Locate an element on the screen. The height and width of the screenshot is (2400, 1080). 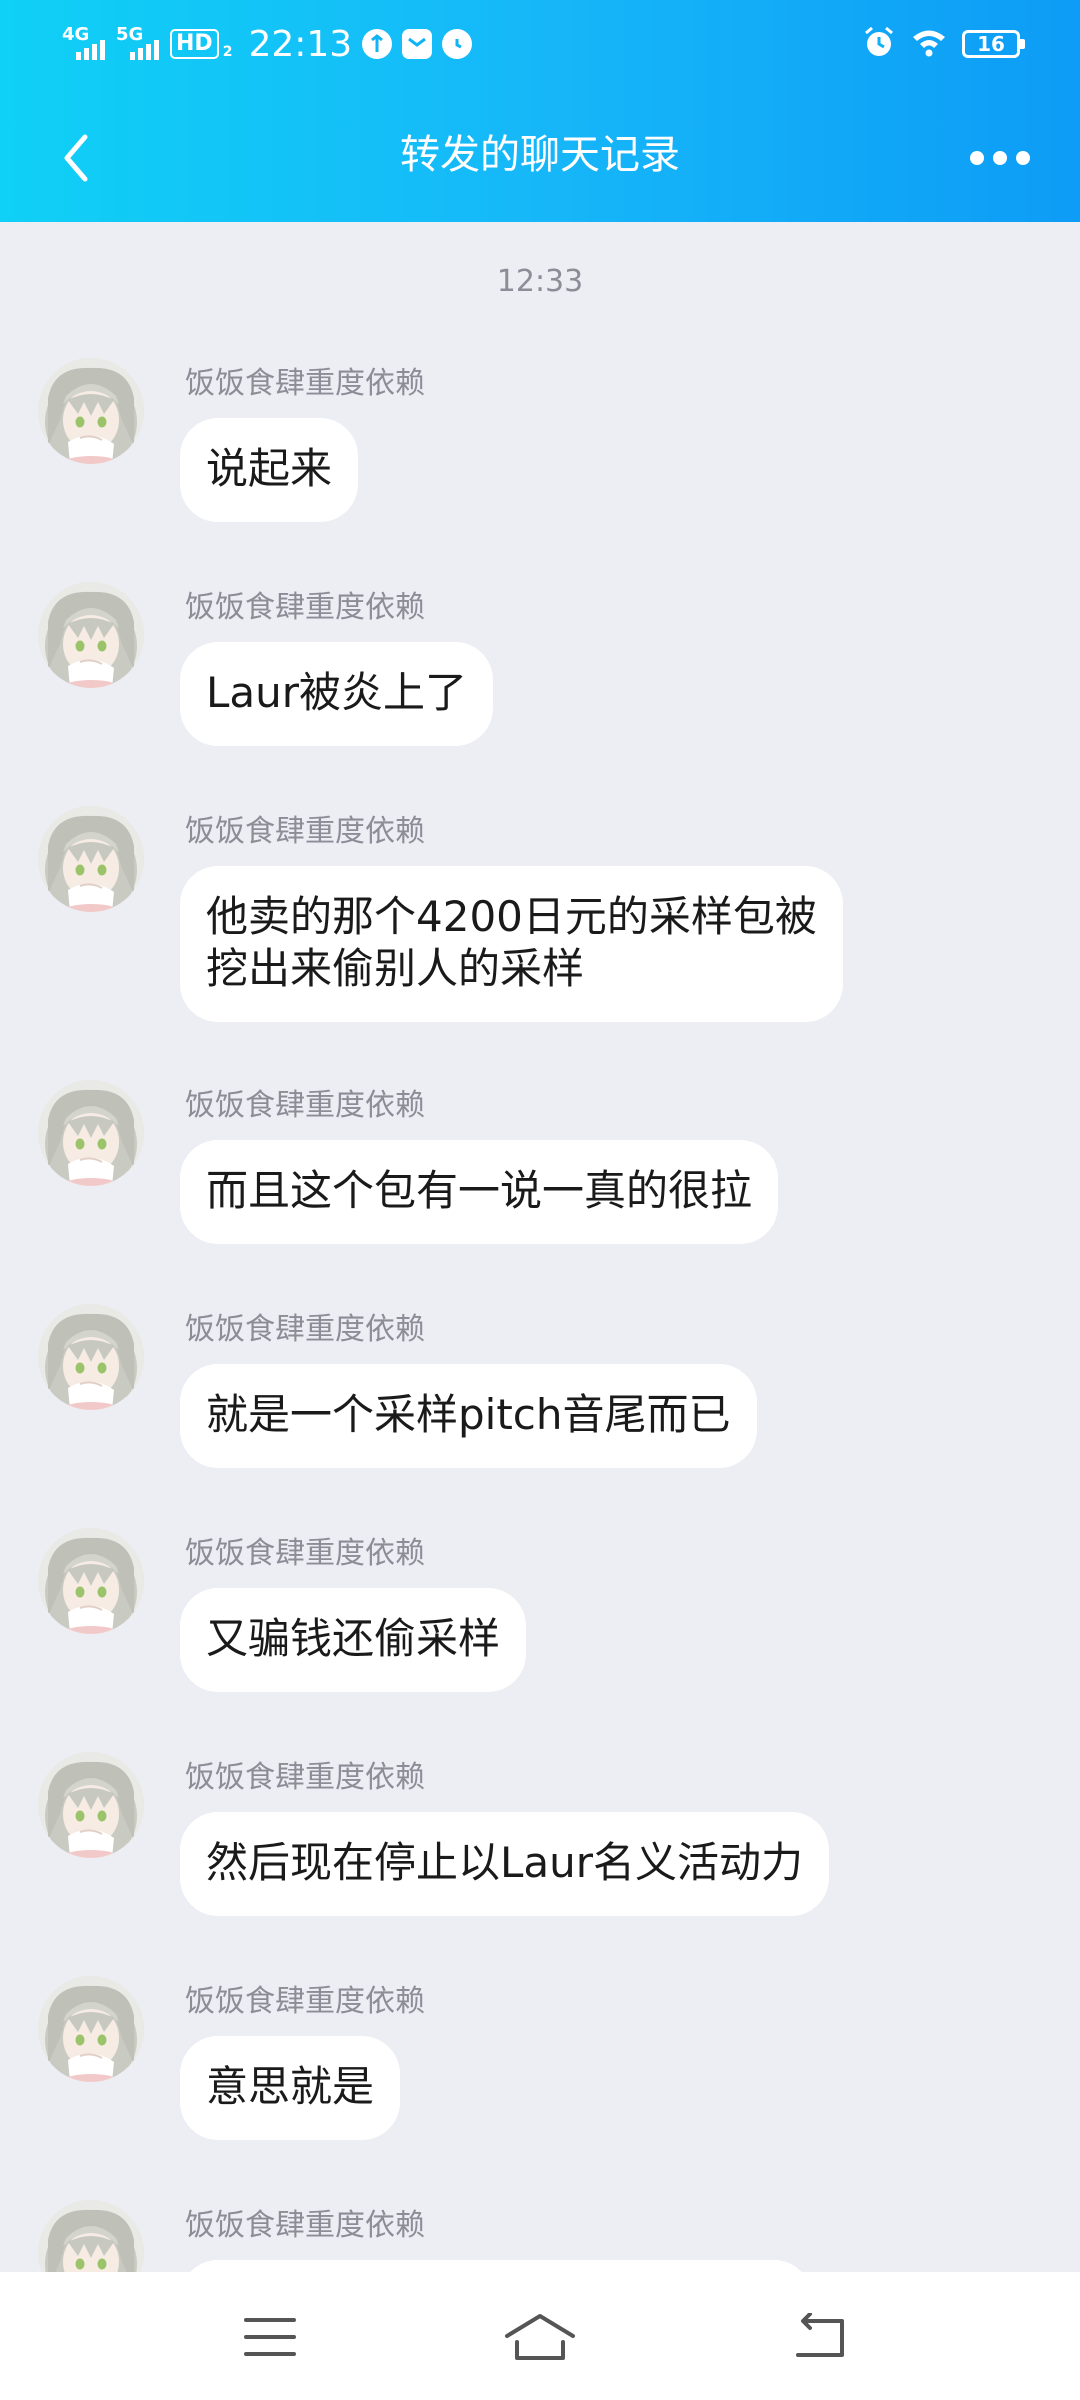
more-button is located at coordinates (1000, 158).